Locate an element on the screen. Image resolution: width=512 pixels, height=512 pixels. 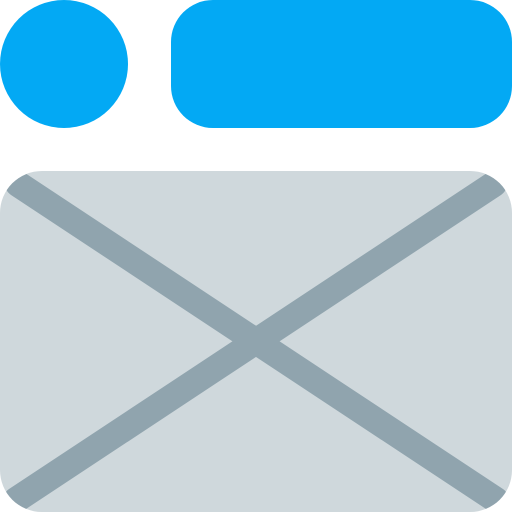
avatar-placeholder is located at coordinates (64, 64).